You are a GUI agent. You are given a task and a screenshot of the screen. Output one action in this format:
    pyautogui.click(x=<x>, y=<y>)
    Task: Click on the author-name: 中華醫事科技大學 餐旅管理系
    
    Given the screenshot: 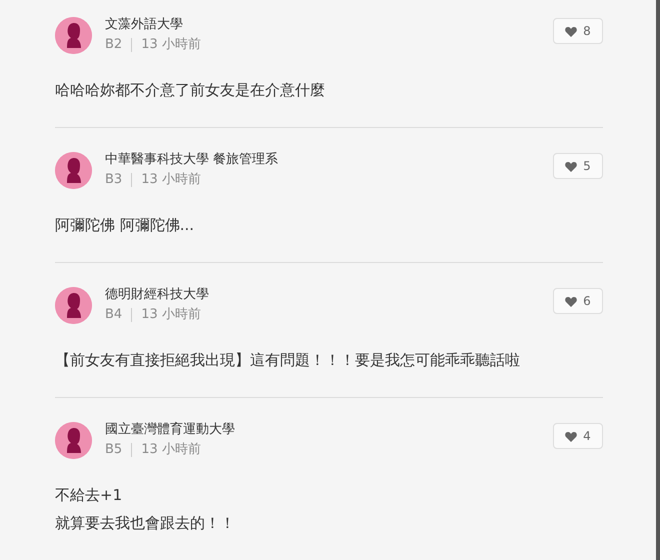 What is the action you would take?
    pyautogui.click(x=329, y=160)
    